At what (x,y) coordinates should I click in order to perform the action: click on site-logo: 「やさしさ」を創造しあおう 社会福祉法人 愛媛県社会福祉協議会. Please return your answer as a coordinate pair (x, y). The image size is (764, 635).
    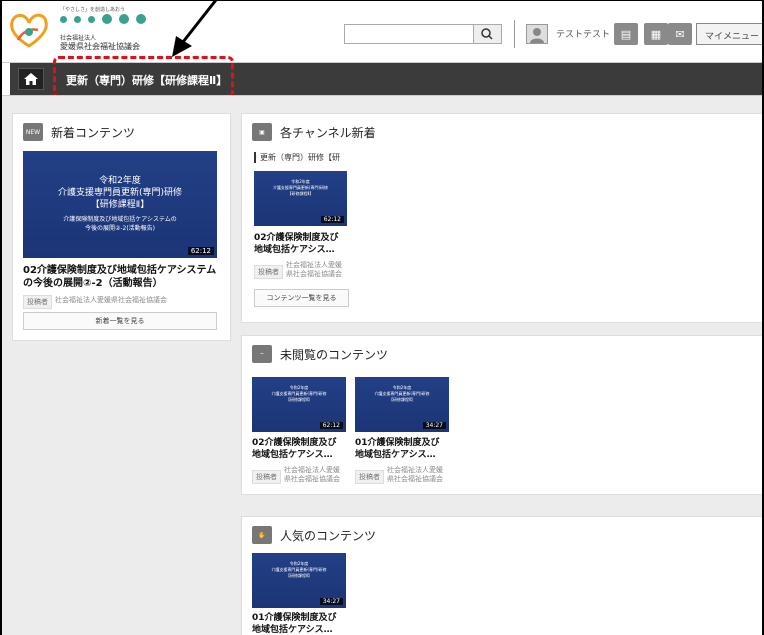
    Looking at the image, I should click on (83, 31).